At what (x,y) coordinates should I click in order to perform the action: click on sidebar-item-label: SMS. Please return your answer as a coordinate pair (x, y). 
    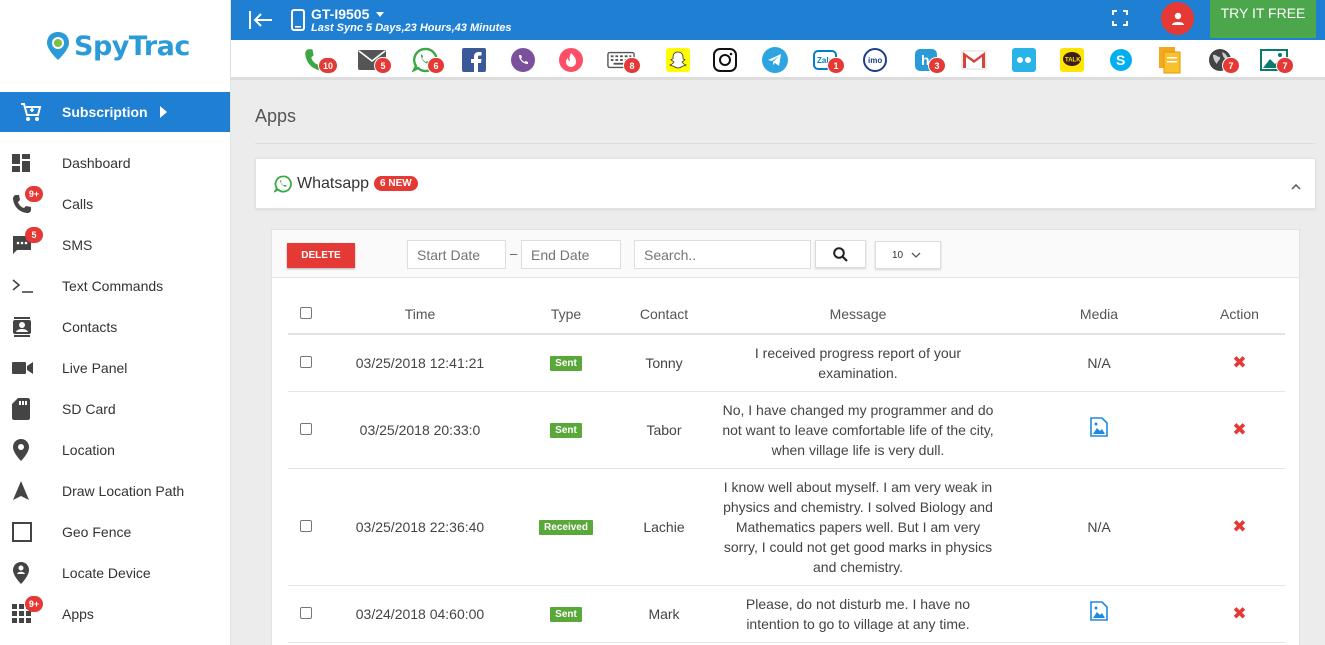
    Looking at the image, I should click on (77, 244).